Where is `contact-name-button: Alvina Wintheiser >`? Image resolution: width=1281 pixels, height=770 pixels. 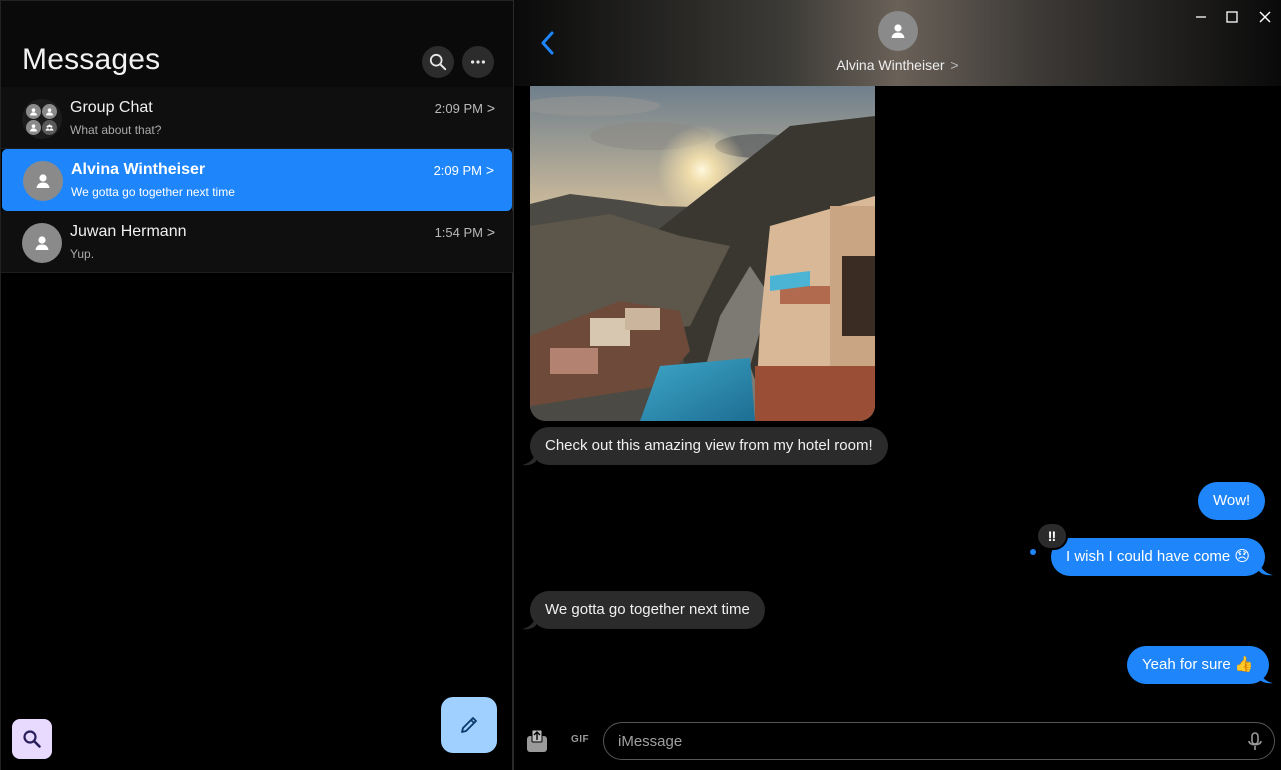
contact-name-button: Alvina Wintheiser > is located at coordinates (897, 65).